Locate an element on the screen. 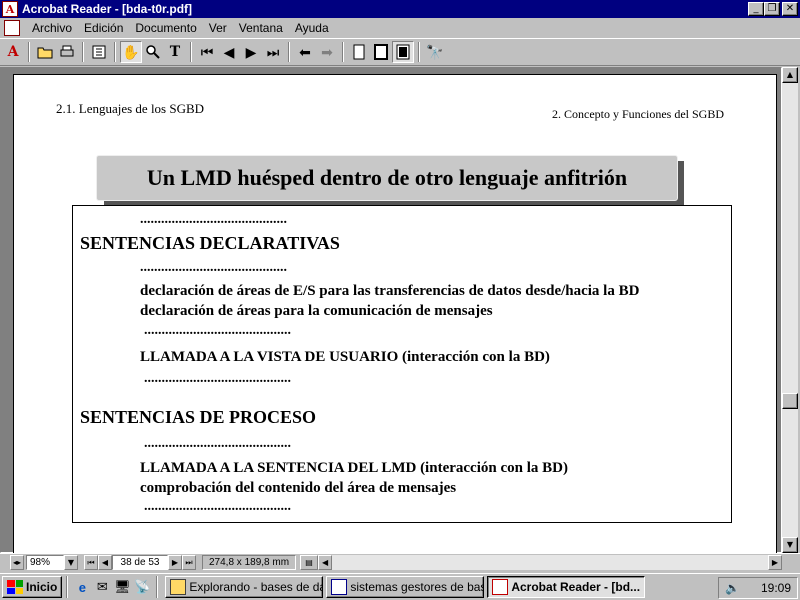  page-only-icon is located at coordinates (99, 52).